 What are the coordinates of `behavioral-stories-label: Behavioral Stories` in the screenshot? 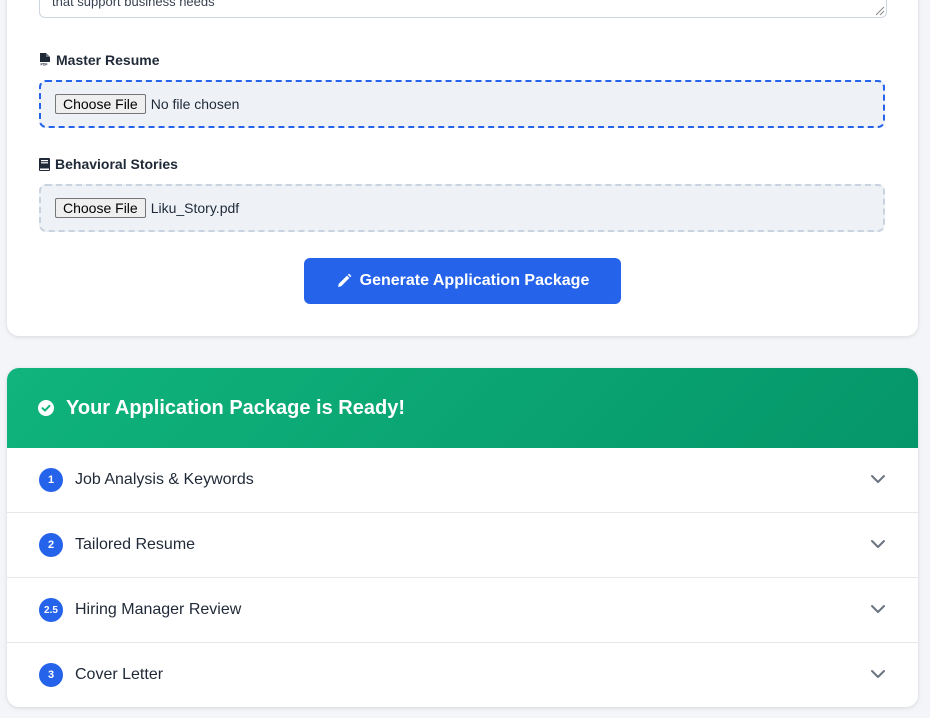 It's located at (108, 164).